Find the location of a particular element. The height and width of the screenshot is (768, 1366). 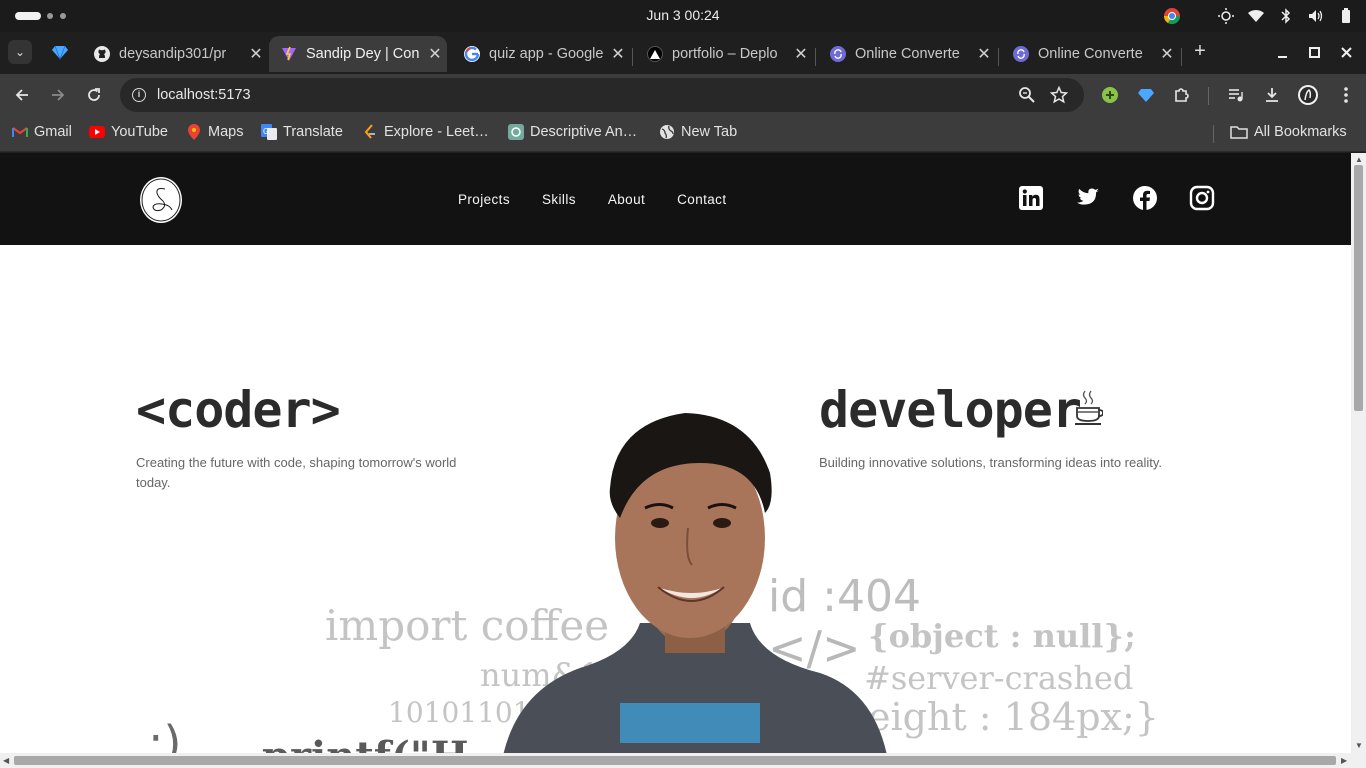

site-nav-links: Projects Skills About Contact is located at coordinates (592, 199).